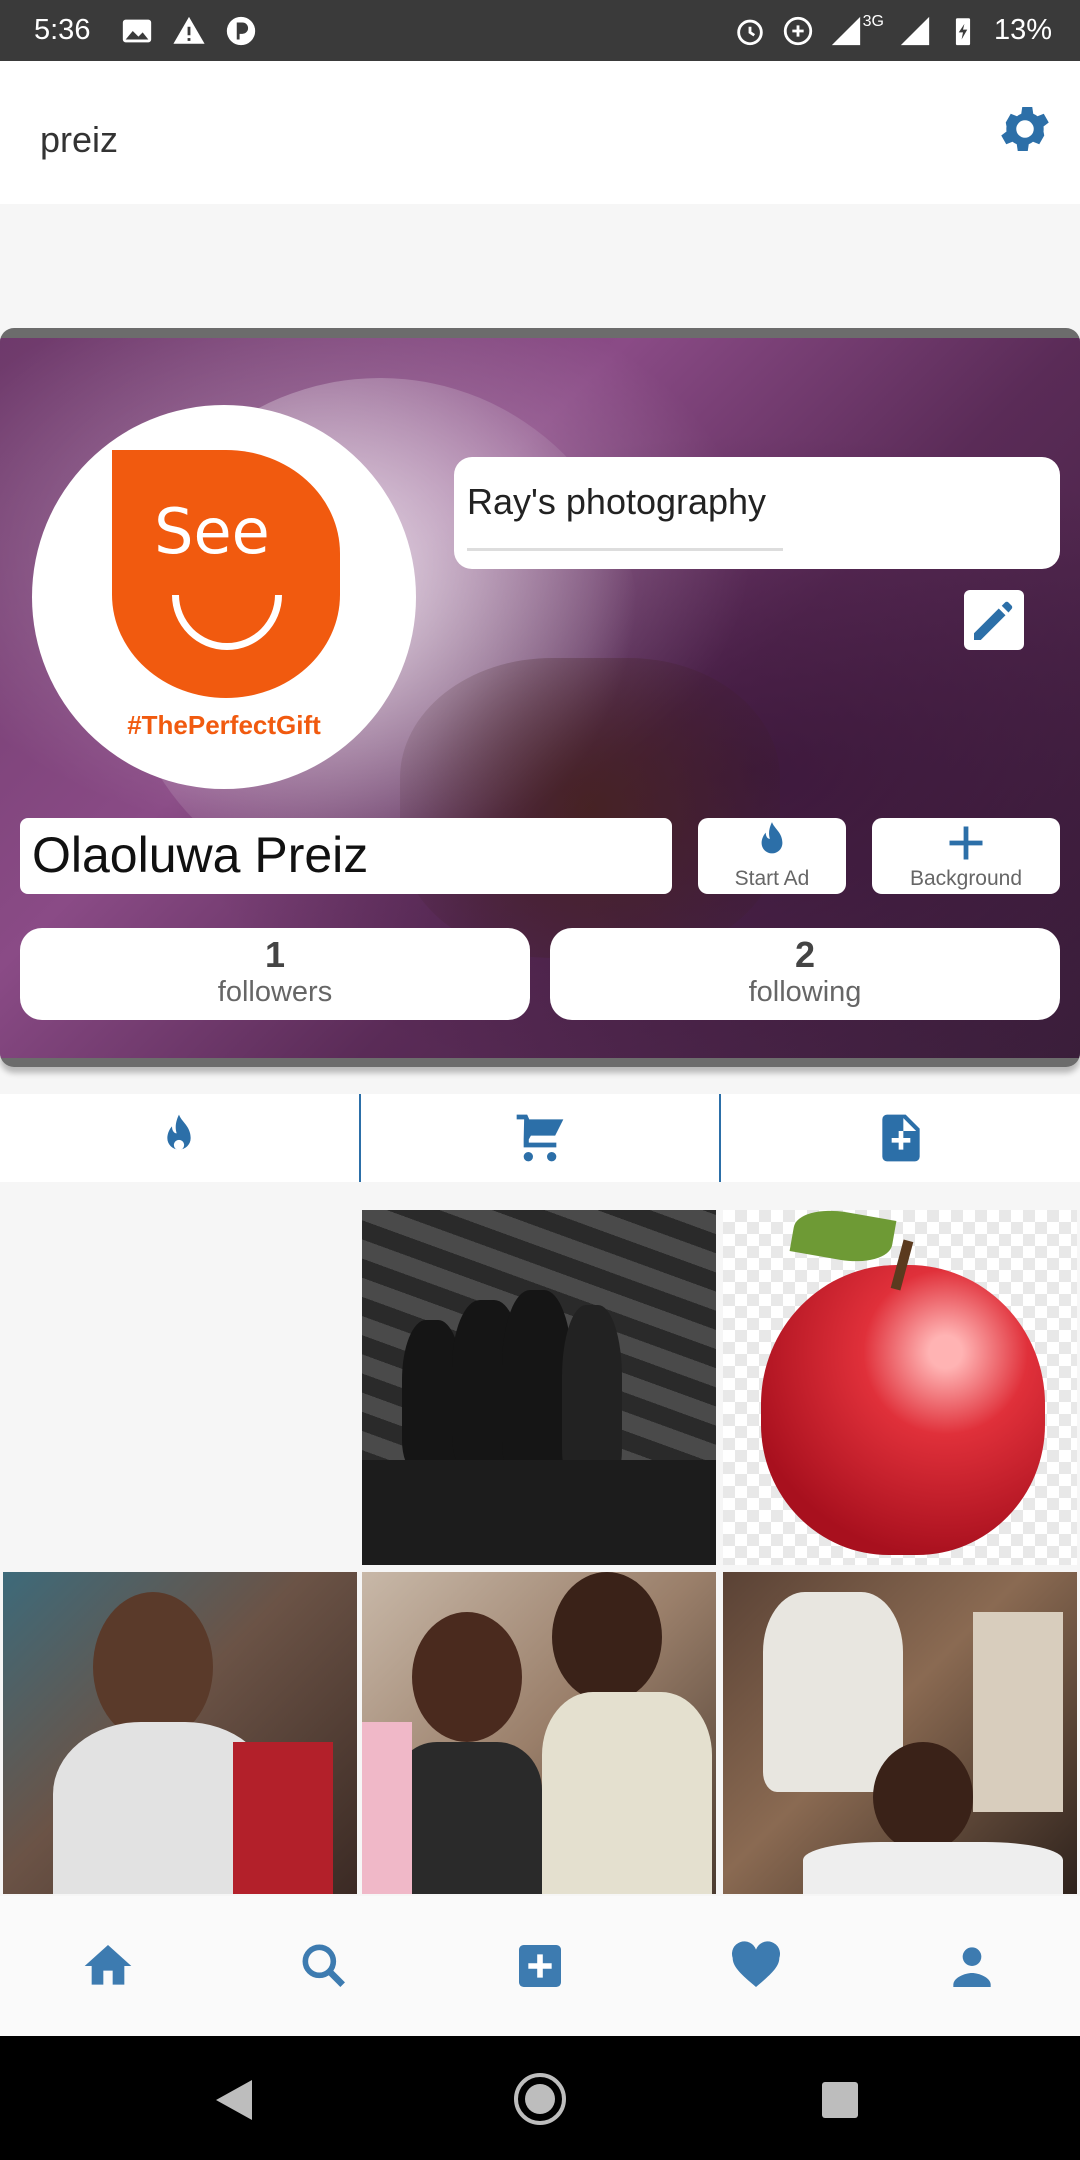  Describe the element at coordinates (966, 843) in the screenshot. I see `plus-icon` at that location.